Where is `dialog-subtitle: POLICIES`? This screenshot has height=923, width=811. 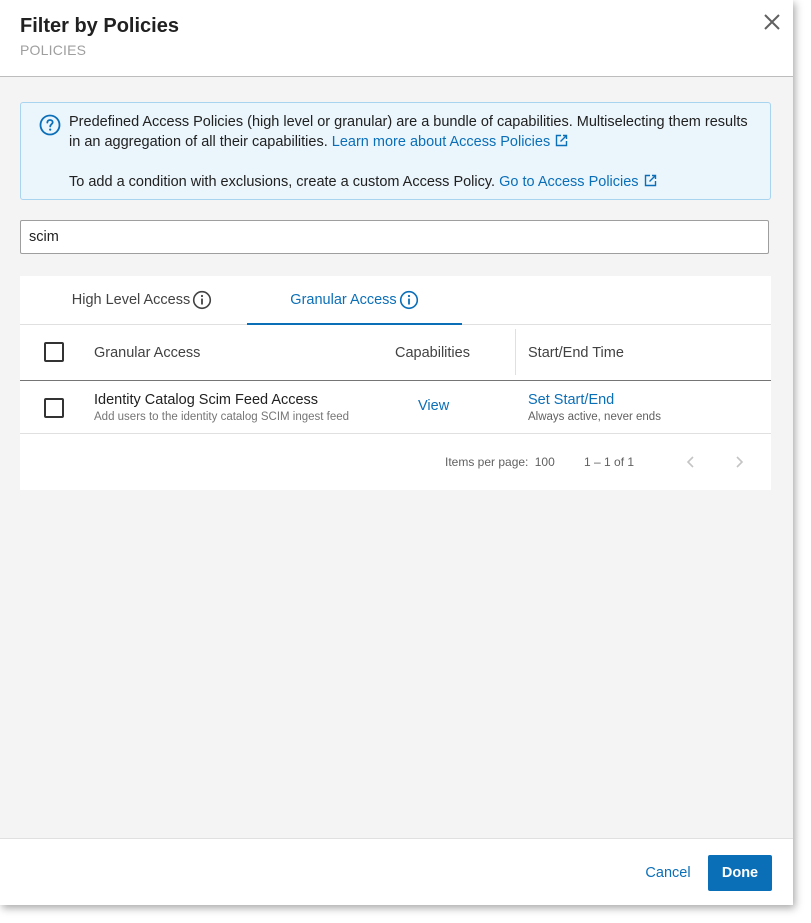 dialog-subtitle: POLICIES is located at coordinates (53, 50).